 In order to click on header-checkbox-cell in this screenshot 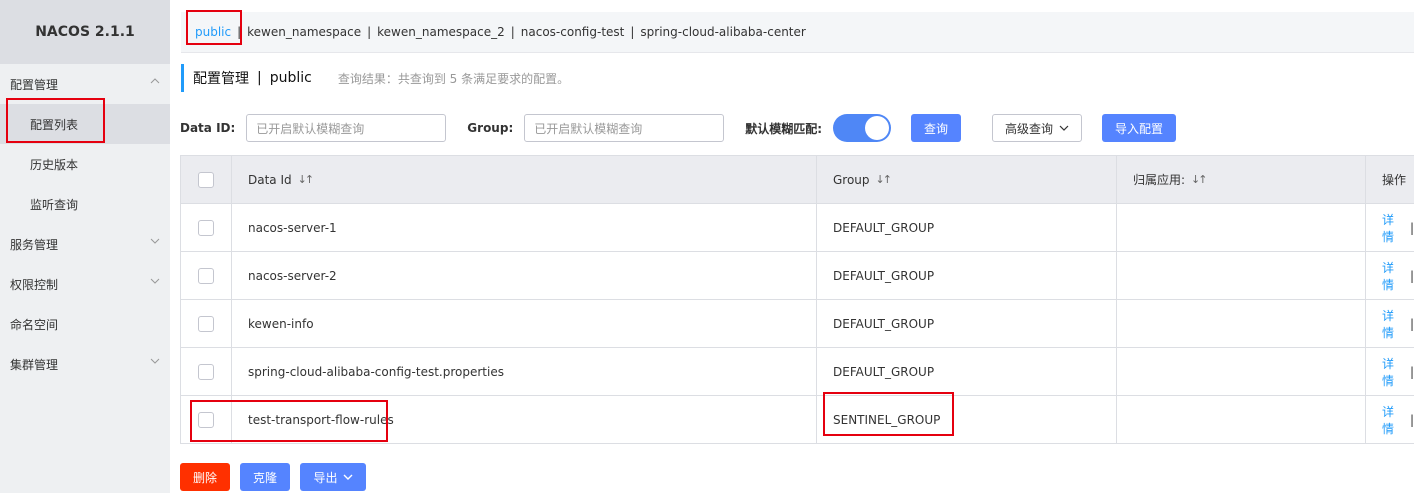, I will do `click(205, 179)`.